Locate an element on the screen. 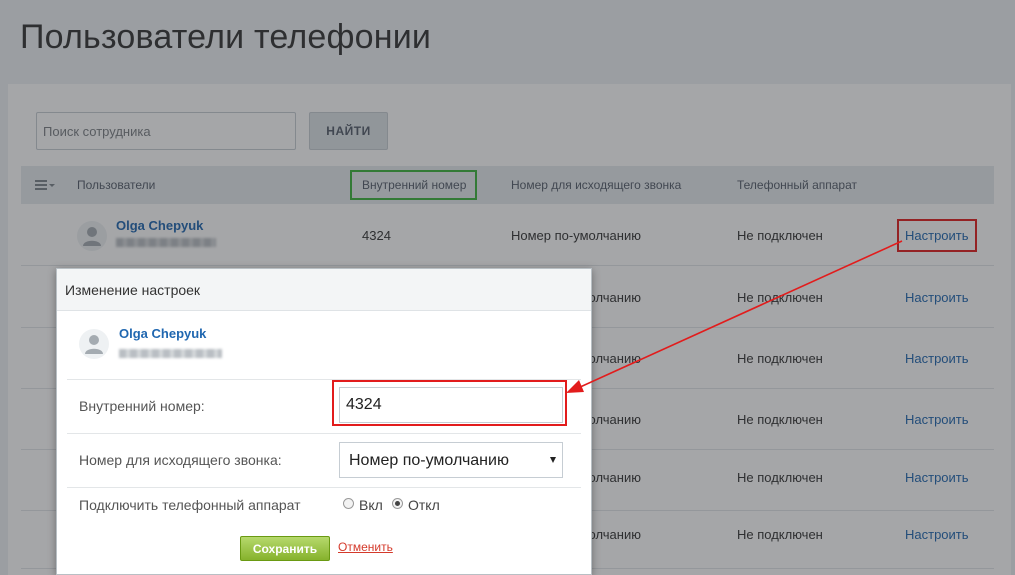 The image size is (1015, 575). cancel-link: Отменить is located at coordinates (365, 547).